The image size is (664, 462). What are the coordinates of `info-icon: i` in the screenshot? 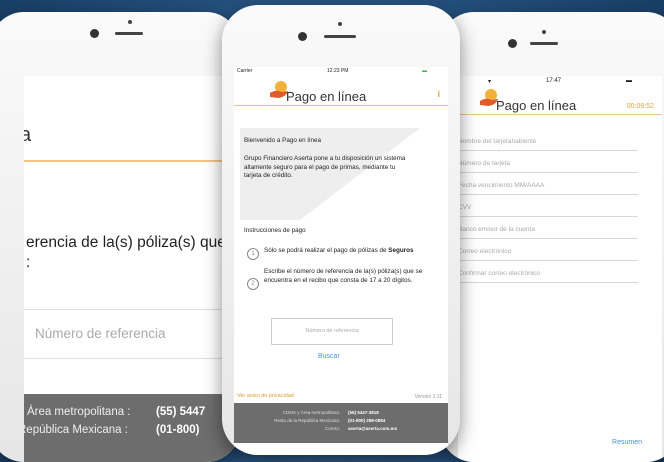 It's located at (438, 94).